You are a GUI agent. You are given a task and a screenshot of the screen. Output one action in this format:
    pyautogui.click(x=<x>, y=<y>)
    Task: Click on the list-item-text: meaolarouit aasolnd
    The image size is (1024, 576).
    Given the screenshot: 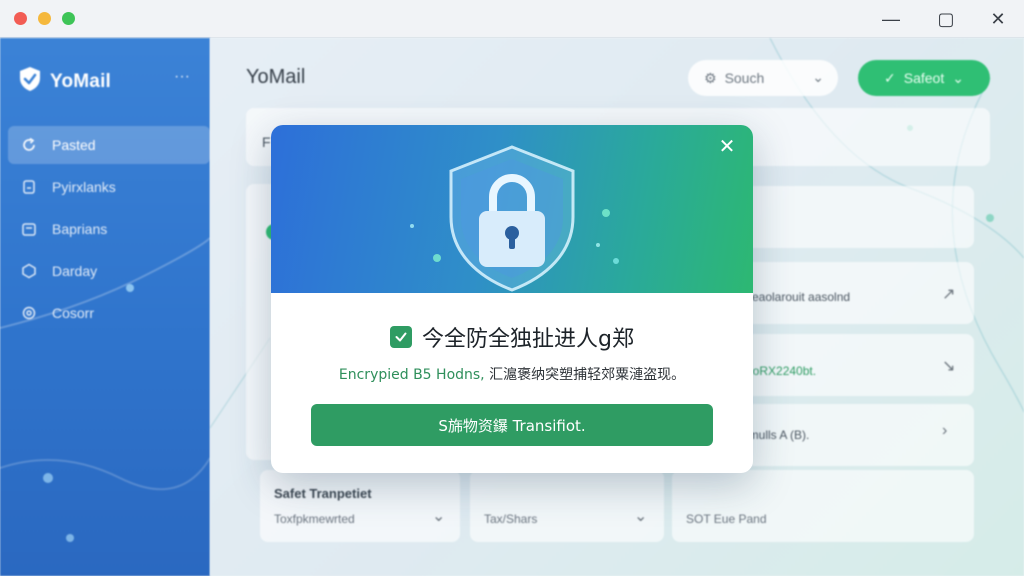 What is the action you would take?
    pyautogui.click(x=796, y=297)
    